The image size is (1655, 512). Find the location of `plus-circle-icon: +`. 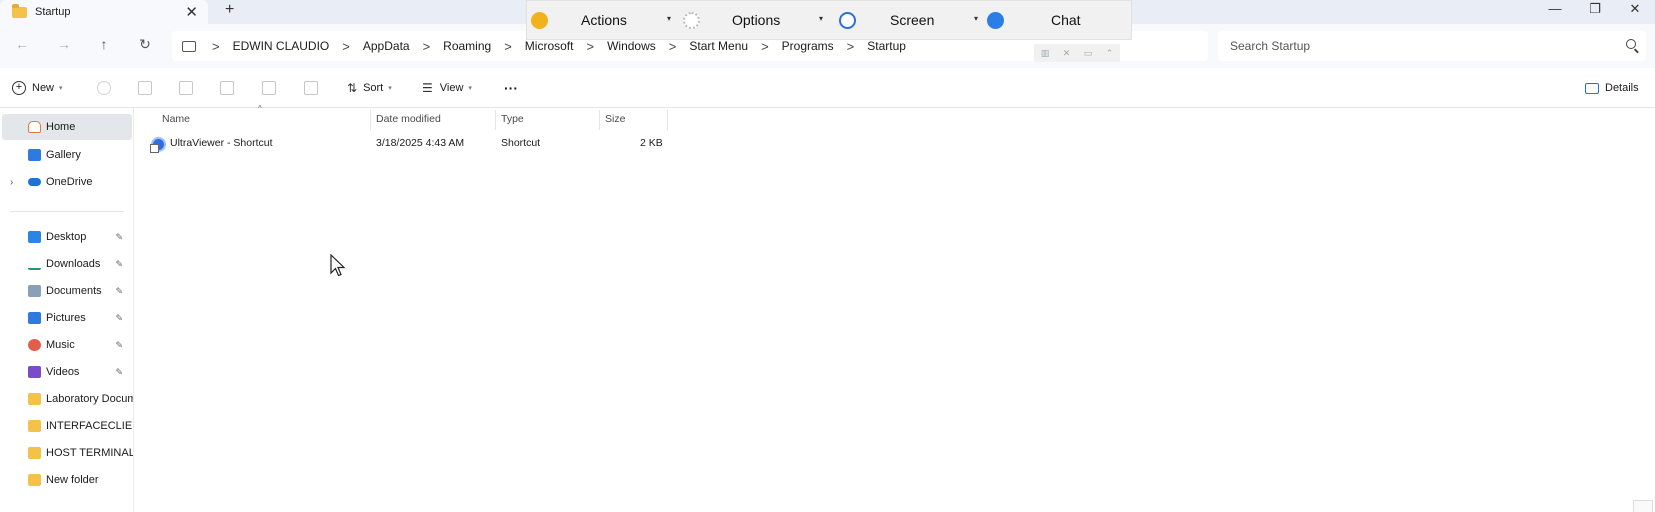

plus-circle-icon: + is located at coordinates (19, 88).